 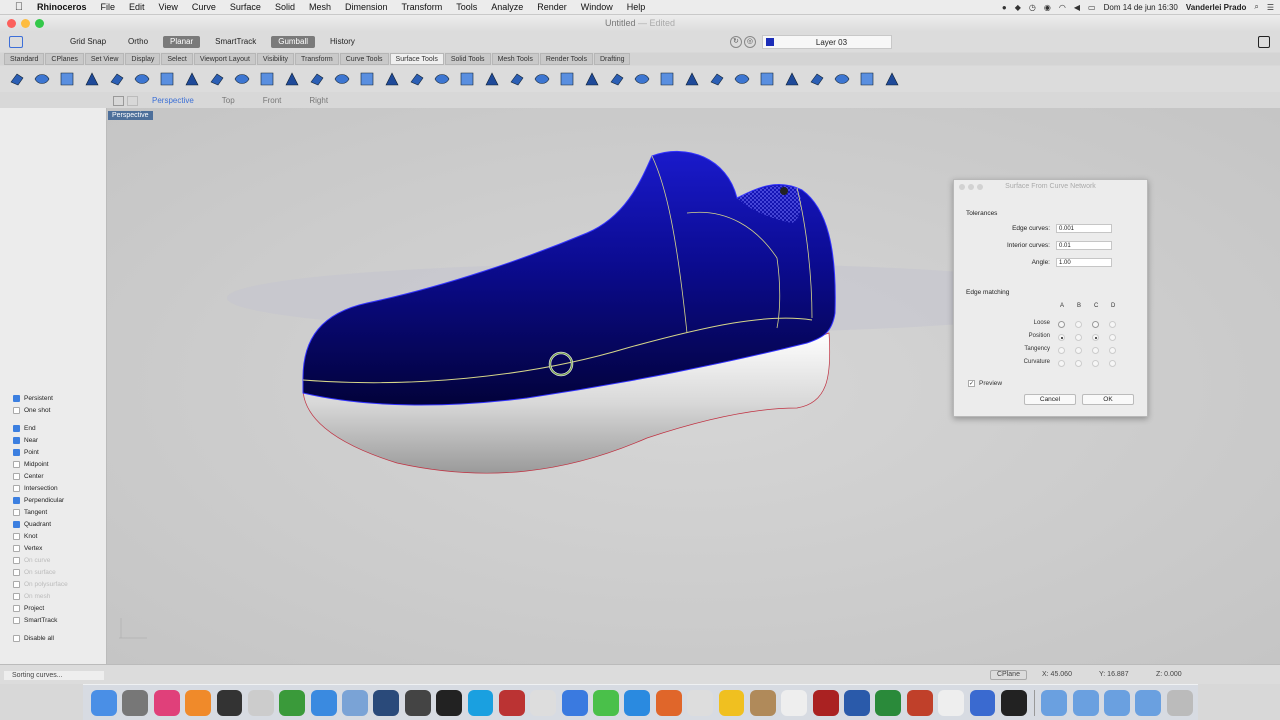 I want to click on points-off-icon, so click(x=616, y=79).